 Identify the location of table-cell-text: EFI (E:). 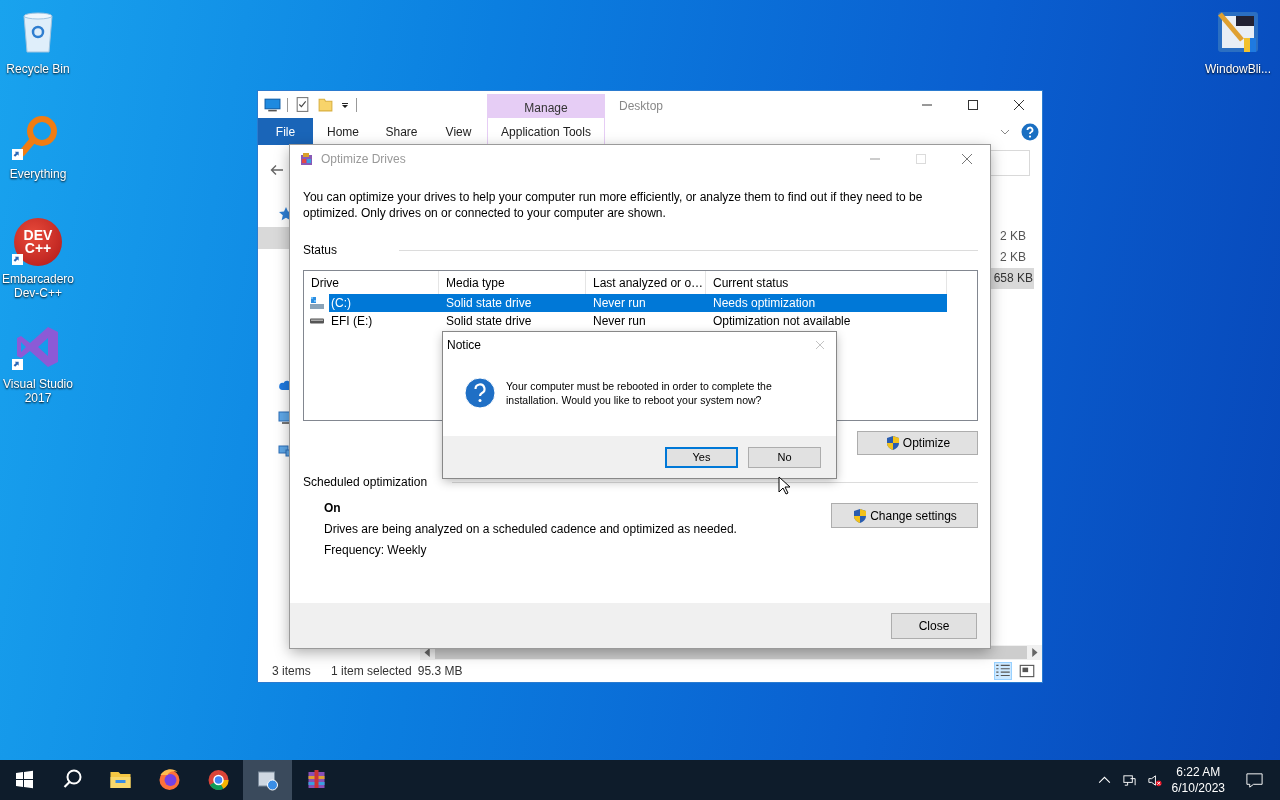
(352, 321).